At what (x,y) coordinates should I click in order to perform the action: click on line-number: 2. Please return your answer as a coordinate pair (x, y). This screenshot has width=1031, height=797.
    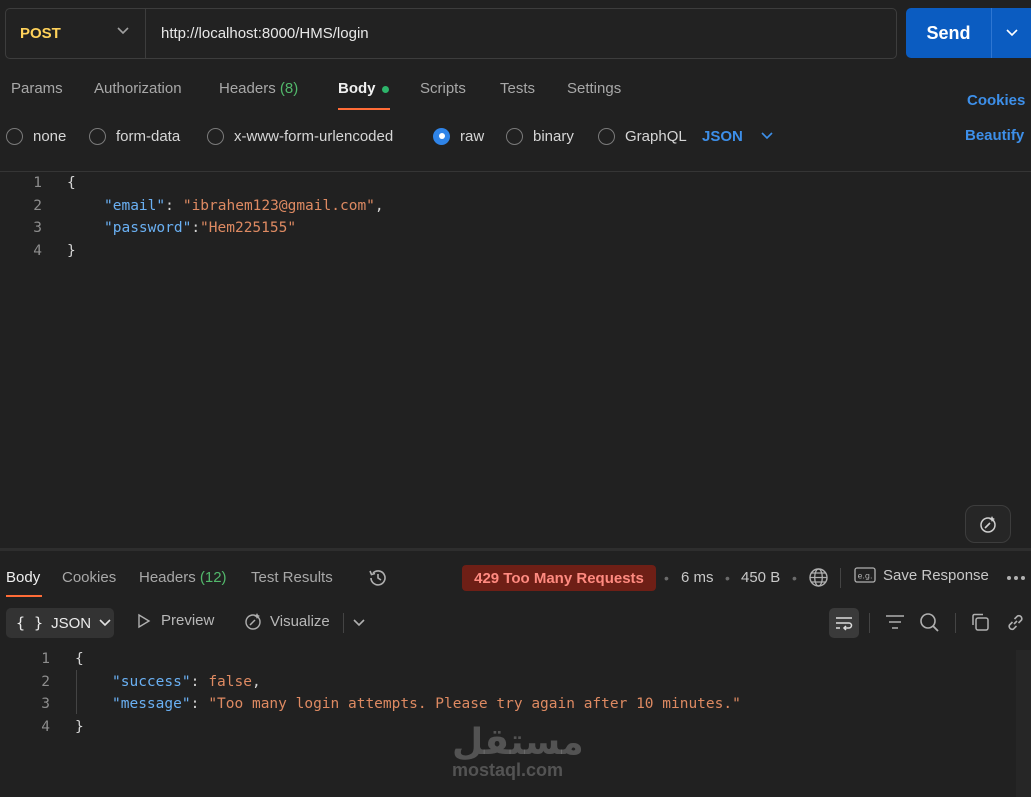
    Looking at the image, I should click on (45, 682).